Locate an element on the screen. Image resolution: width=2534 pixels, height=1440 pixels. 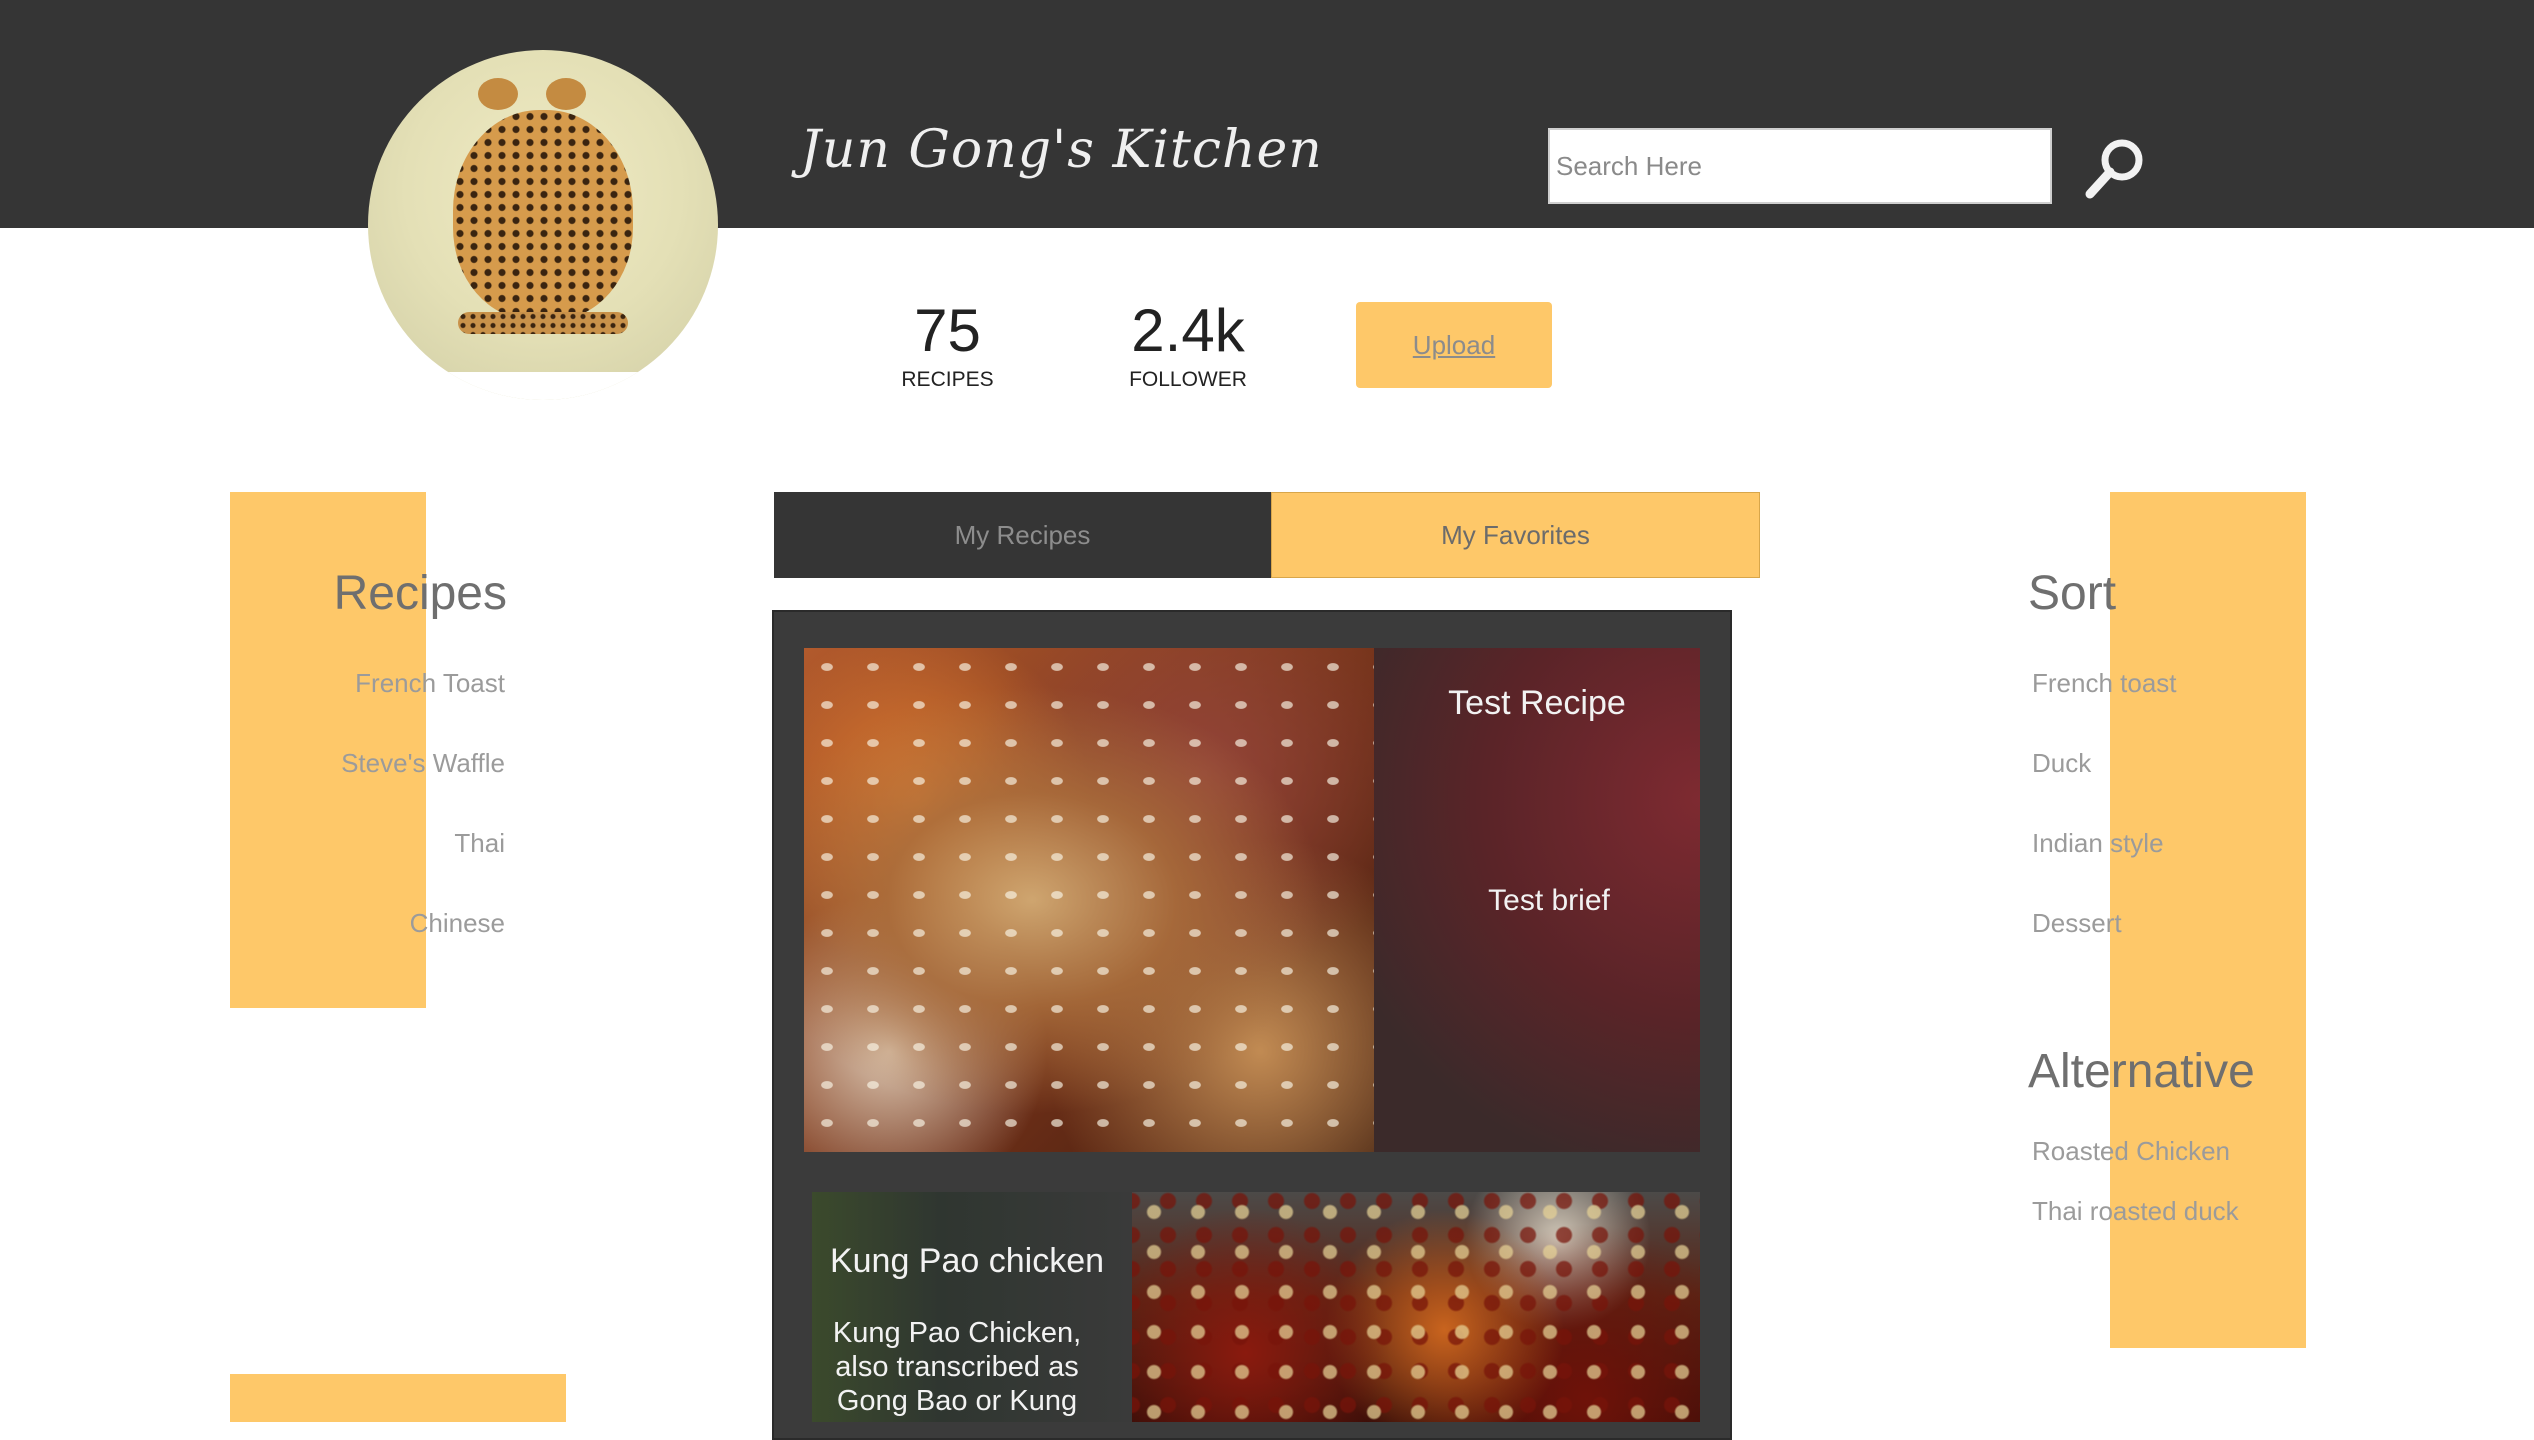
avatar-feet is located at coordinates (543, 323).